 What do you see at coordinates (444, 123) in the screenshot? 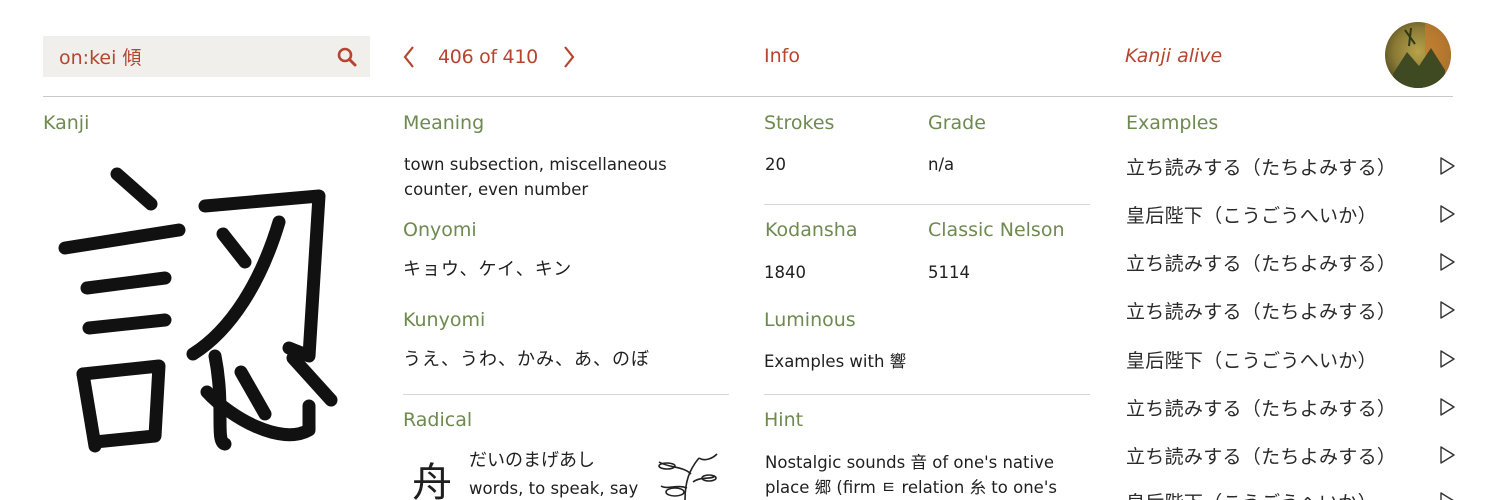
I see `meaning-heading: Meaning` at bounding box center [444, 123].